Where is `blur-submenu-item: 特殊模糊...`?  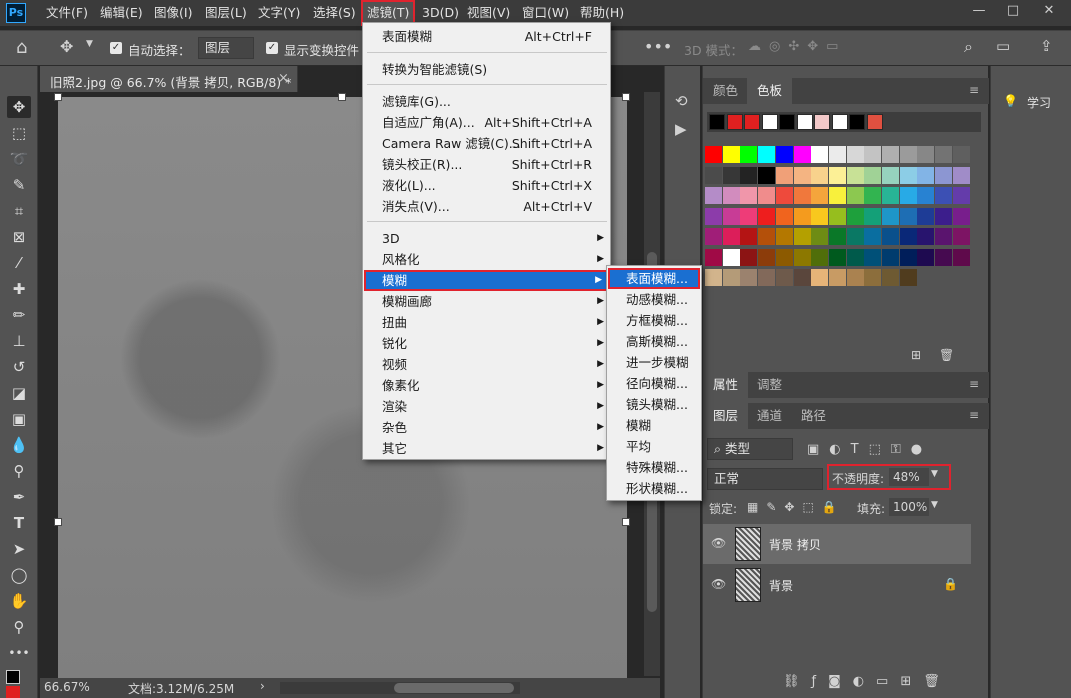
blur-submenu-item: 特殊模糊... is located at coordinates (654, 467).